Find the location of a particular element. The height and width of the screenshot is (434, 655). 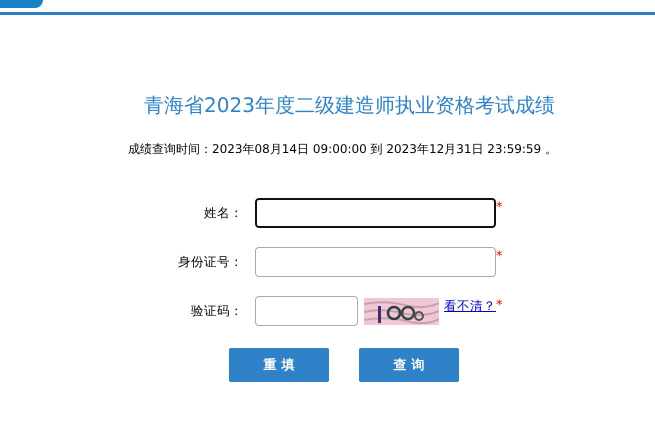

reset-button: 重 填 is located at coordinates (279, 365).